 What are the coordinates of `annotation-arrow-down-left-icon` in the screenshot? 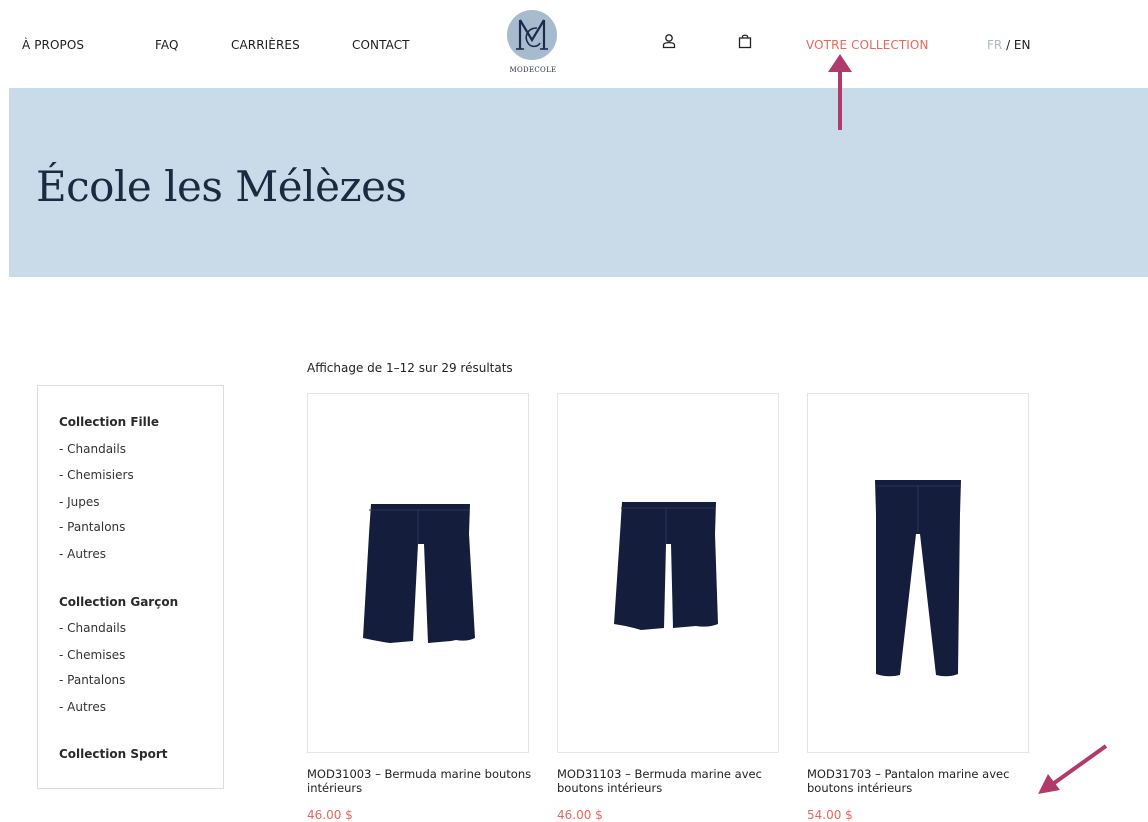 It's located at (1073, 769).